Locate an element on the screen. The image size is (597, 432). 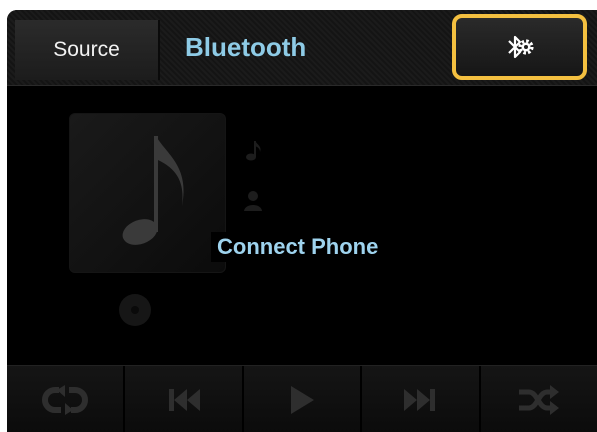
next-track-icon is located at coordinates (420, 399).